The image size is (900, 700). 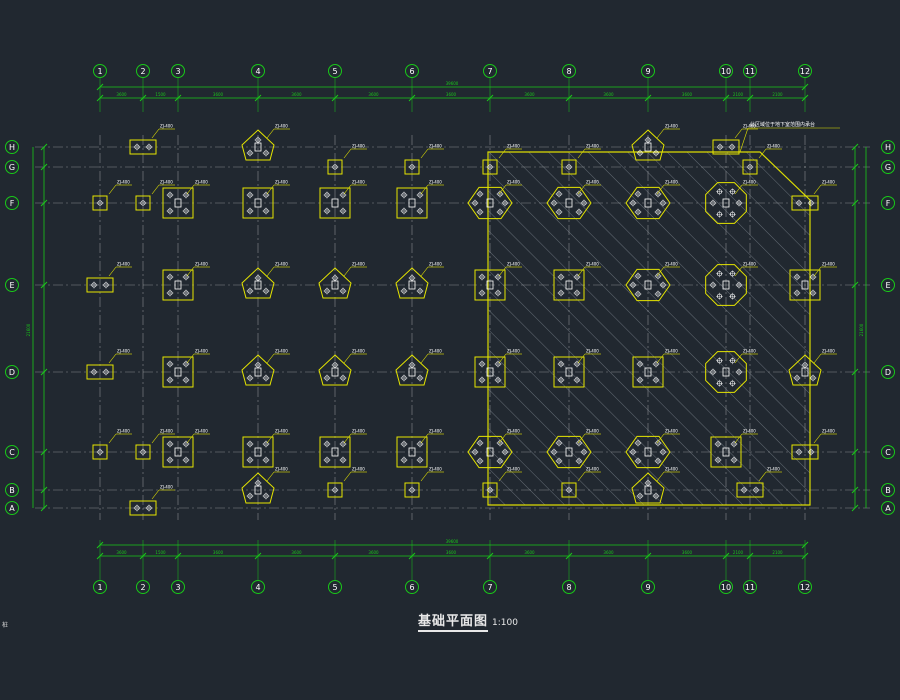 I want to click on axis-bubble-right-C-label: C, so click(x=888, y=452).